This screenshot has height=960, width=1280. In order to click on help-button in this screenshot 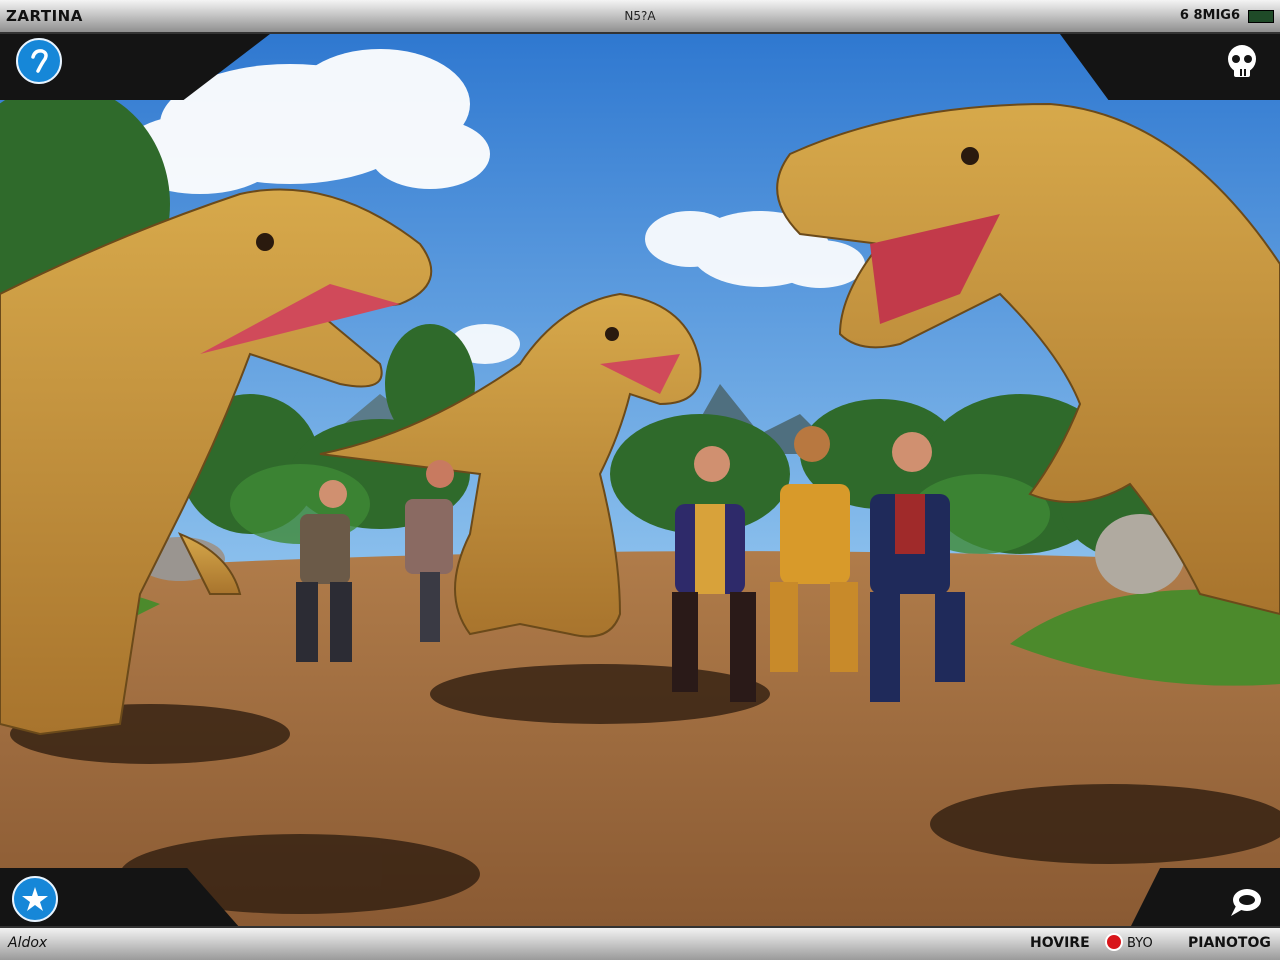, I will do `click(39, 61)`.